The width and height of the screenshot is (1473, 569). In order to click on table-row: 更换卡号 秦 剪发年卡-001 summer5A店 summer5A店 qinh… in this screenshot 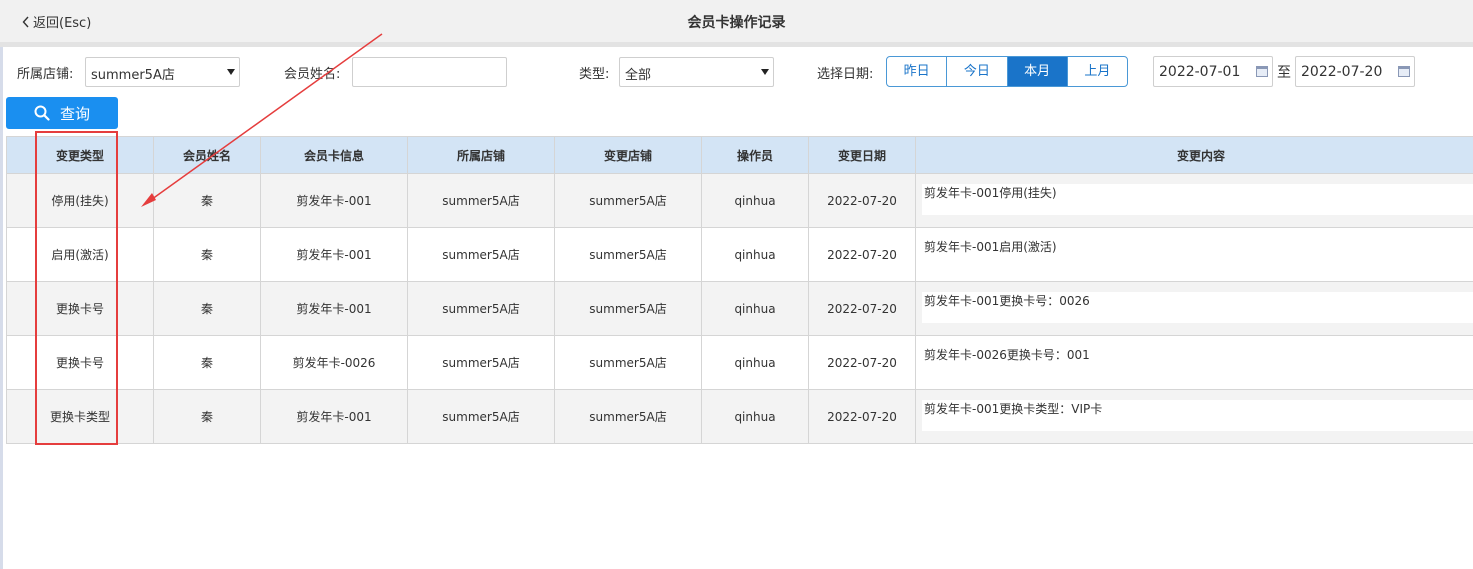, I will do `click(739, 308)`.